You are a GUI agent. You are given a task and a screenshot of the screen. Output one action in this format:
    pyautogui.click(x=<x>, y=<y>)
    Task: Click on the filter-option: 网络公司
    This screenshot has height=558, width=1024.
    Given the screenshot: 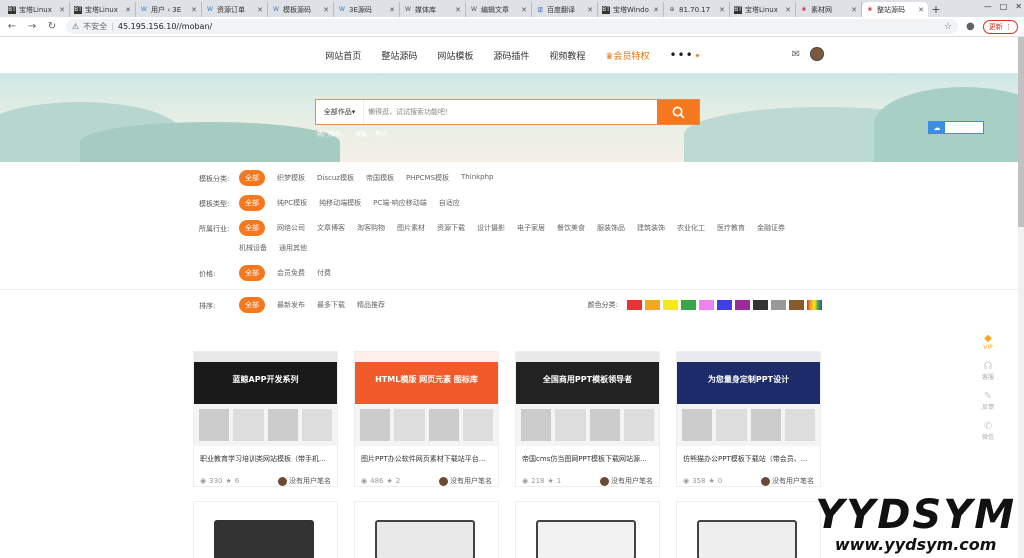 What is the action you would take?
    pyautogui.click(x=291, y=228)
    